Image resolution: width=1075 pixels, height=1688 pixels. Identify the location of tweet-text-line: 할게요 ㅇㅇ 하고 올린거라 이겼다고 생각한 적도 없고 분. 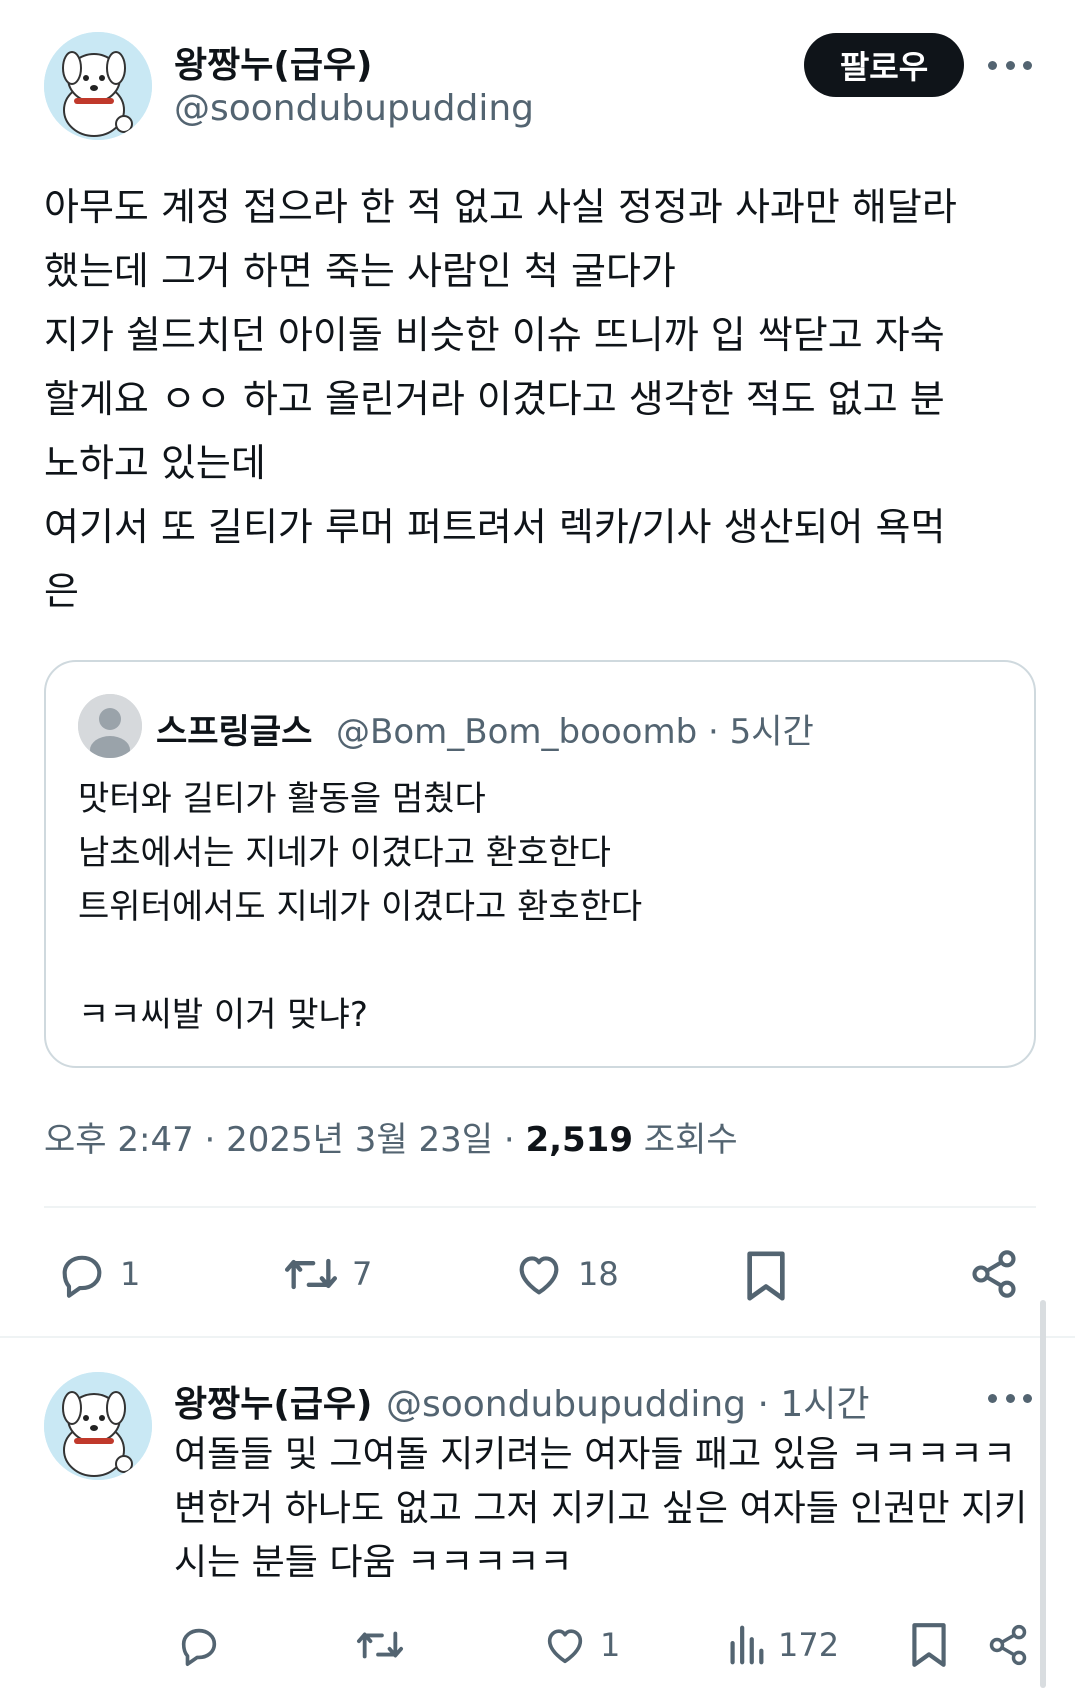
(494, 399).